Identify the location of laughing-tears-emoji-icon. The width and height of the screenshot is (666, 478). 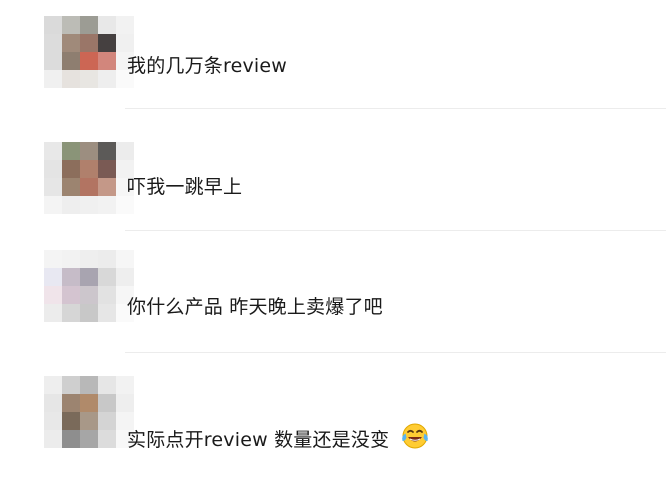
(414, 436).